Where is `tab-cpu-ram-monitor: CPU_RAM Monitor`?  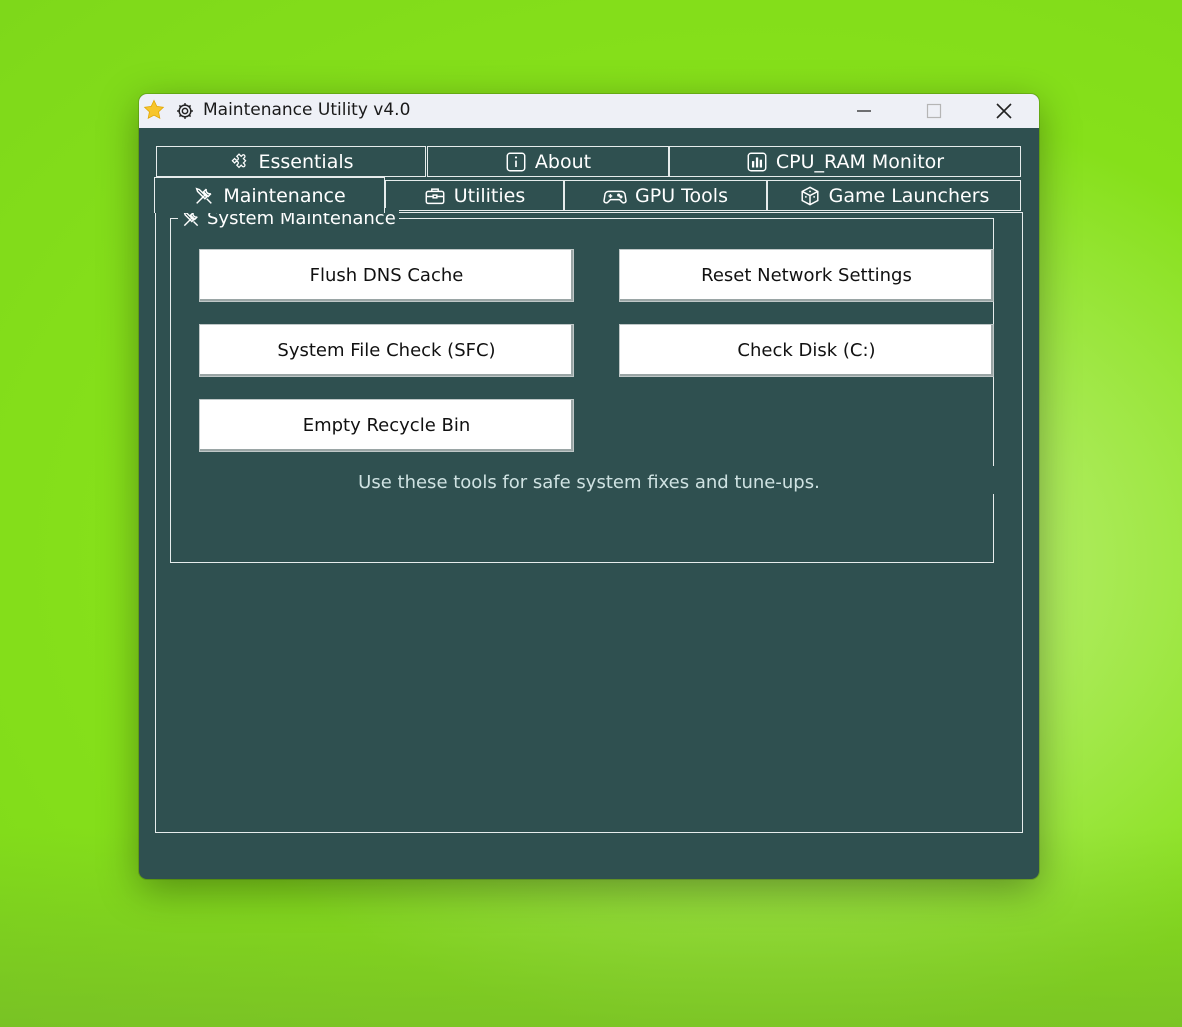 tab-cpu-ram-monitor: CPU_RAM Monitor is located at coordinates (845, 161).